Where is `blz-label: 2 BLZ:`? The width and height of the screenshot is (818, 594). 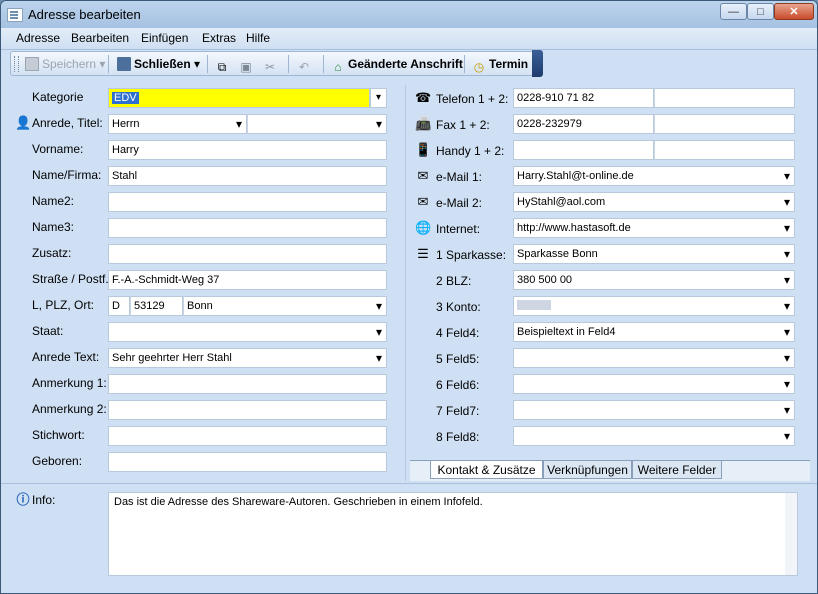 blz-label: 2 BLZ: is located at coordinates (454, 281).